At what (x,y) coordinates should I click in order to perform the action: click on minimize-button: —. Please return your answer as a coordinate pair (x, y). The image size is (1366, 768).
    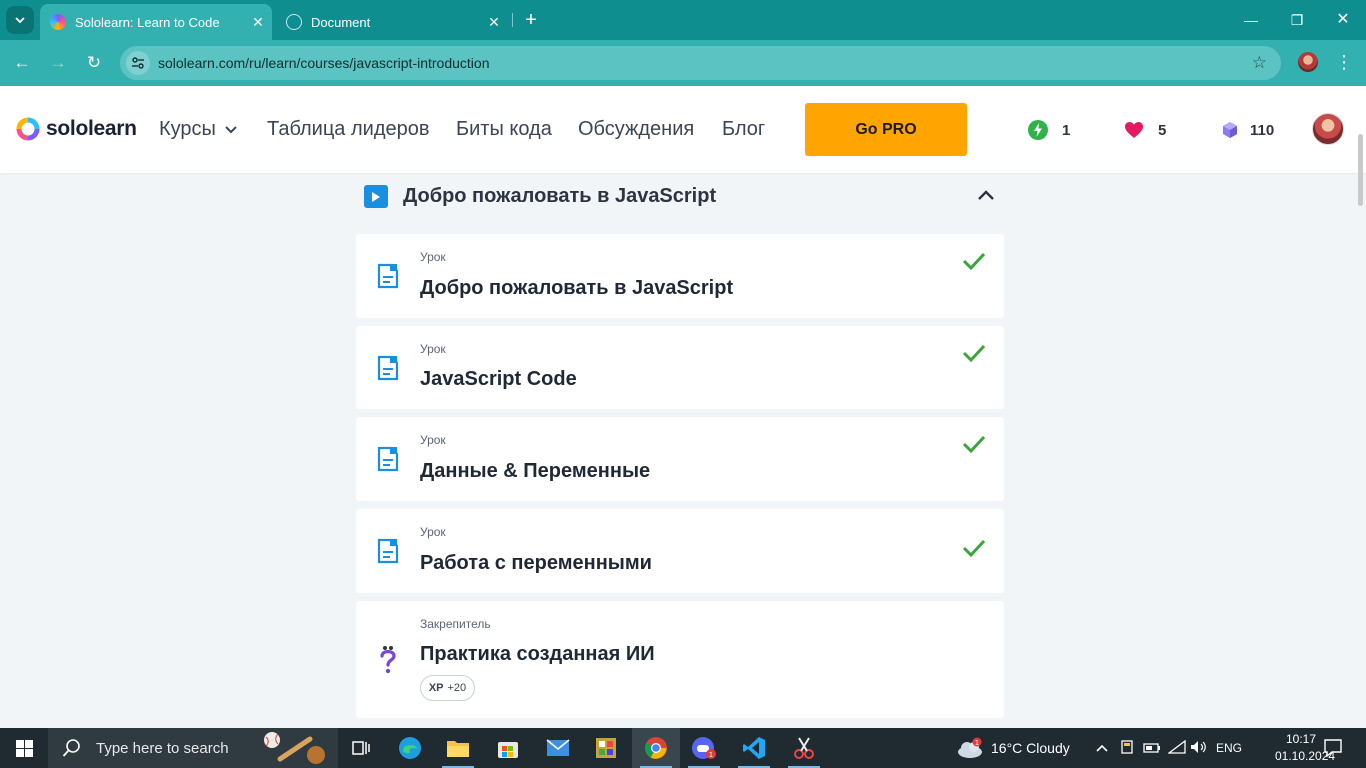
    Looking at the image, I should click on (1251, 20).